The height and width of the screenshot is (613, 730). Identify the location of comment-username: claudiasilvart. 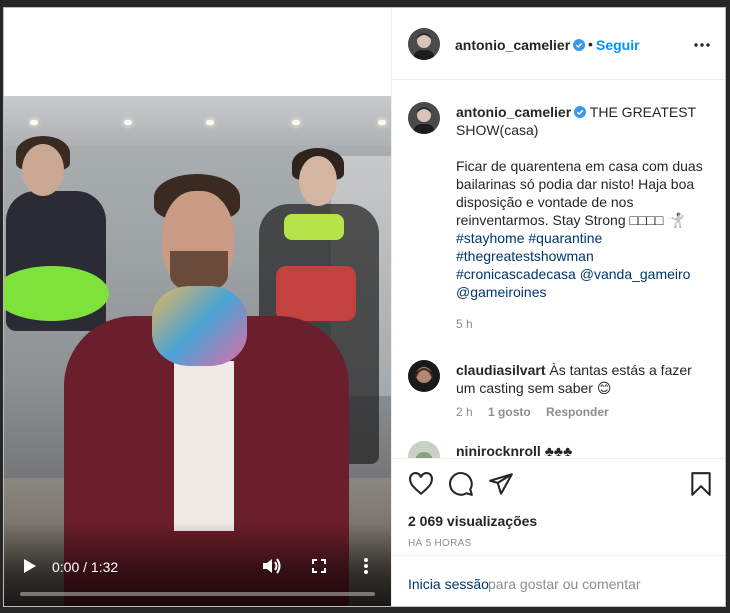
(501, 370).